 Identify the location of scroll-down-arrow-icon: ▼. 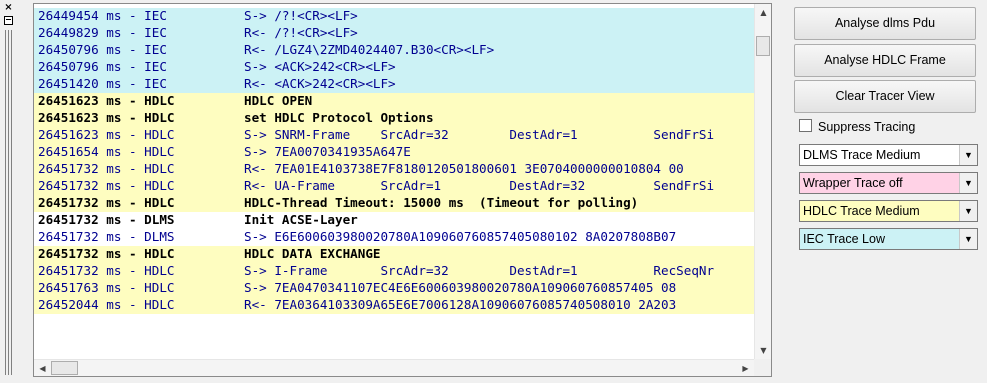
(763, 350).